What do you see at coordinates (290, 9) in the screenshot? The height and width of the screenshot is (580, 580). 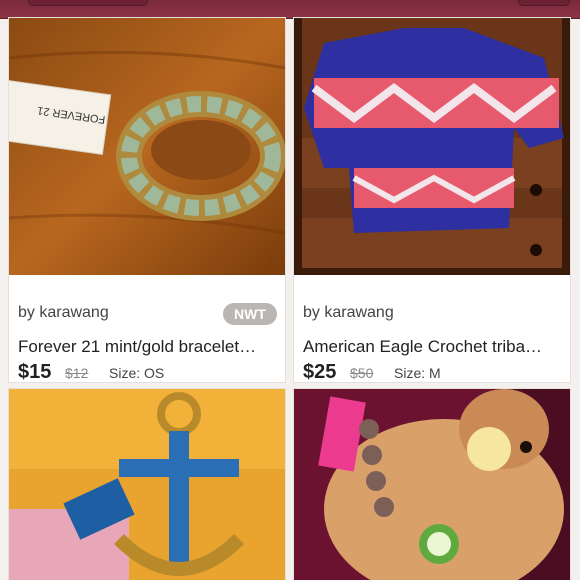 I see `top-nav-bar` at bounding box center [290, 9].